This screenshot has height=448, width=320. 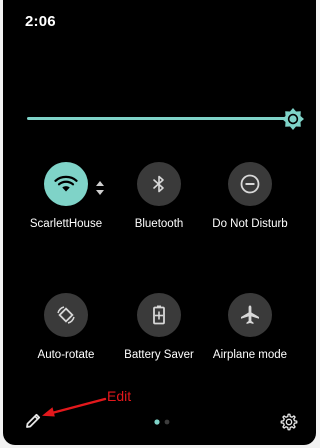 I want to click on tile-label-wifi: ScarlettHouse, so click(x=66, y=224).